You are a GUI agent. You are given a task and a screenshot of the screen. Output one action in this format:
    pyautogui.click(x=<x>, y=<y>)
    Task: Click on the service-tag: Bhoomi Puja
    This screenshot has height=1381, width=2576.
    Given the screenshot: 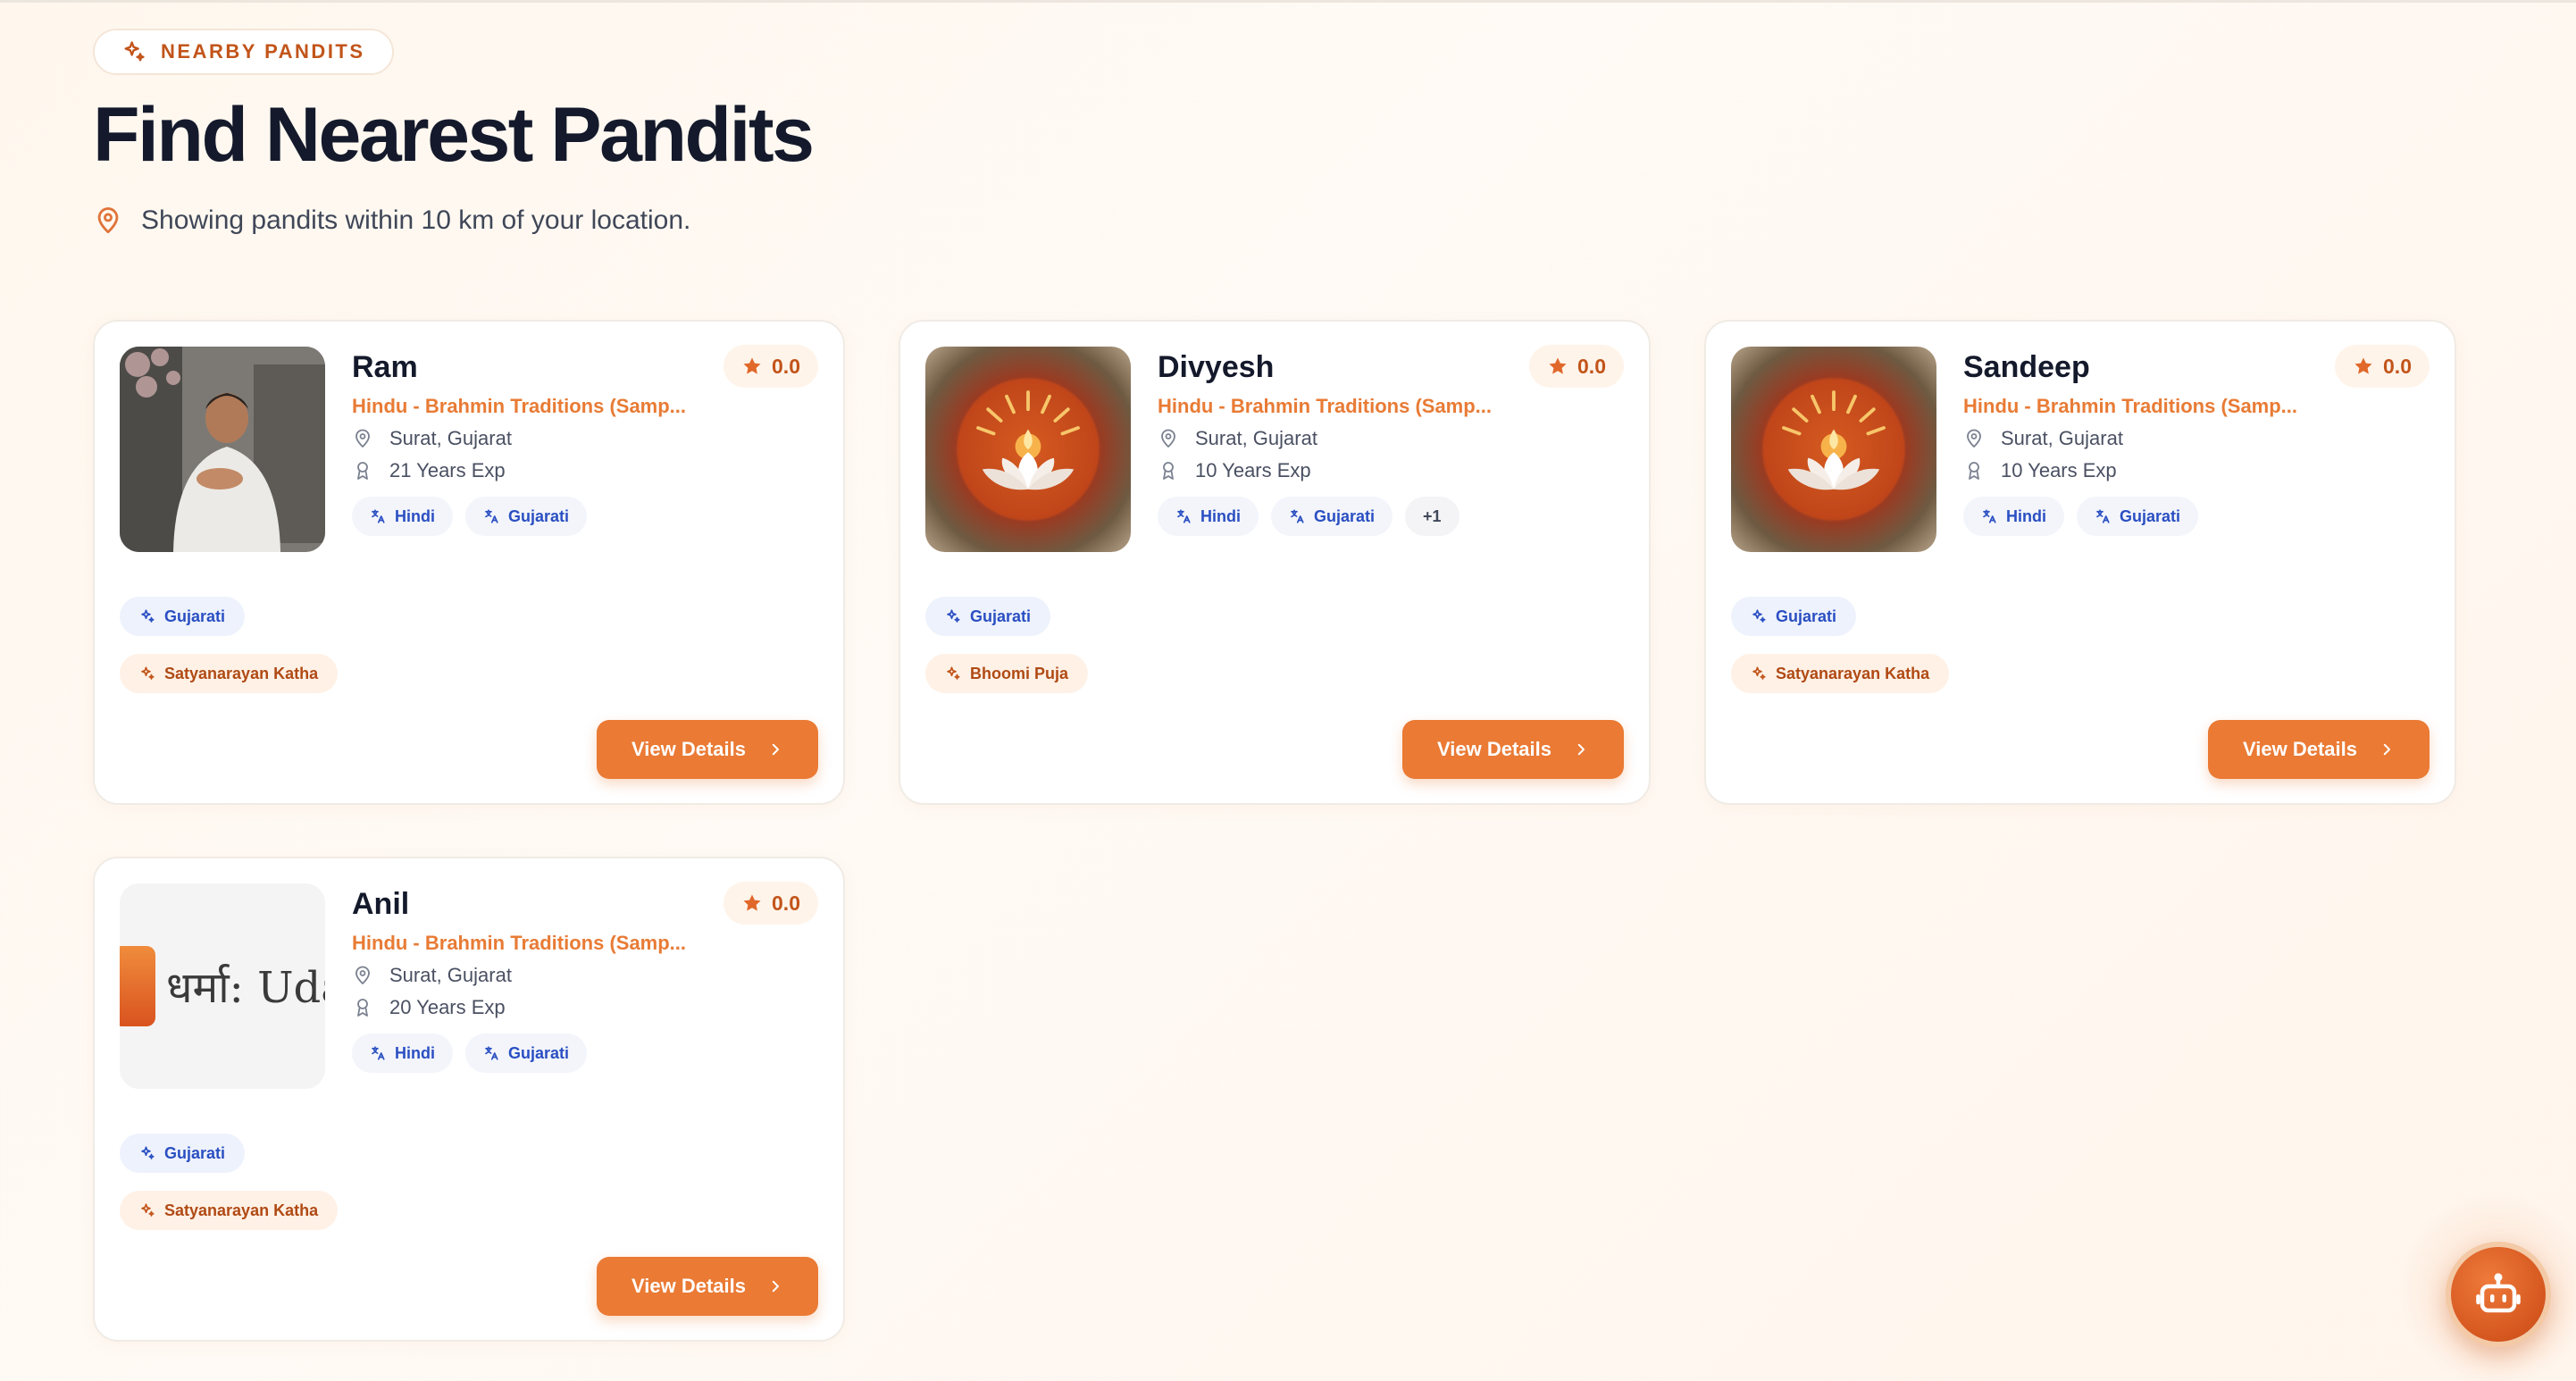 What is the action you would take?
    pyautogui.click(x=1007, y=673)
    